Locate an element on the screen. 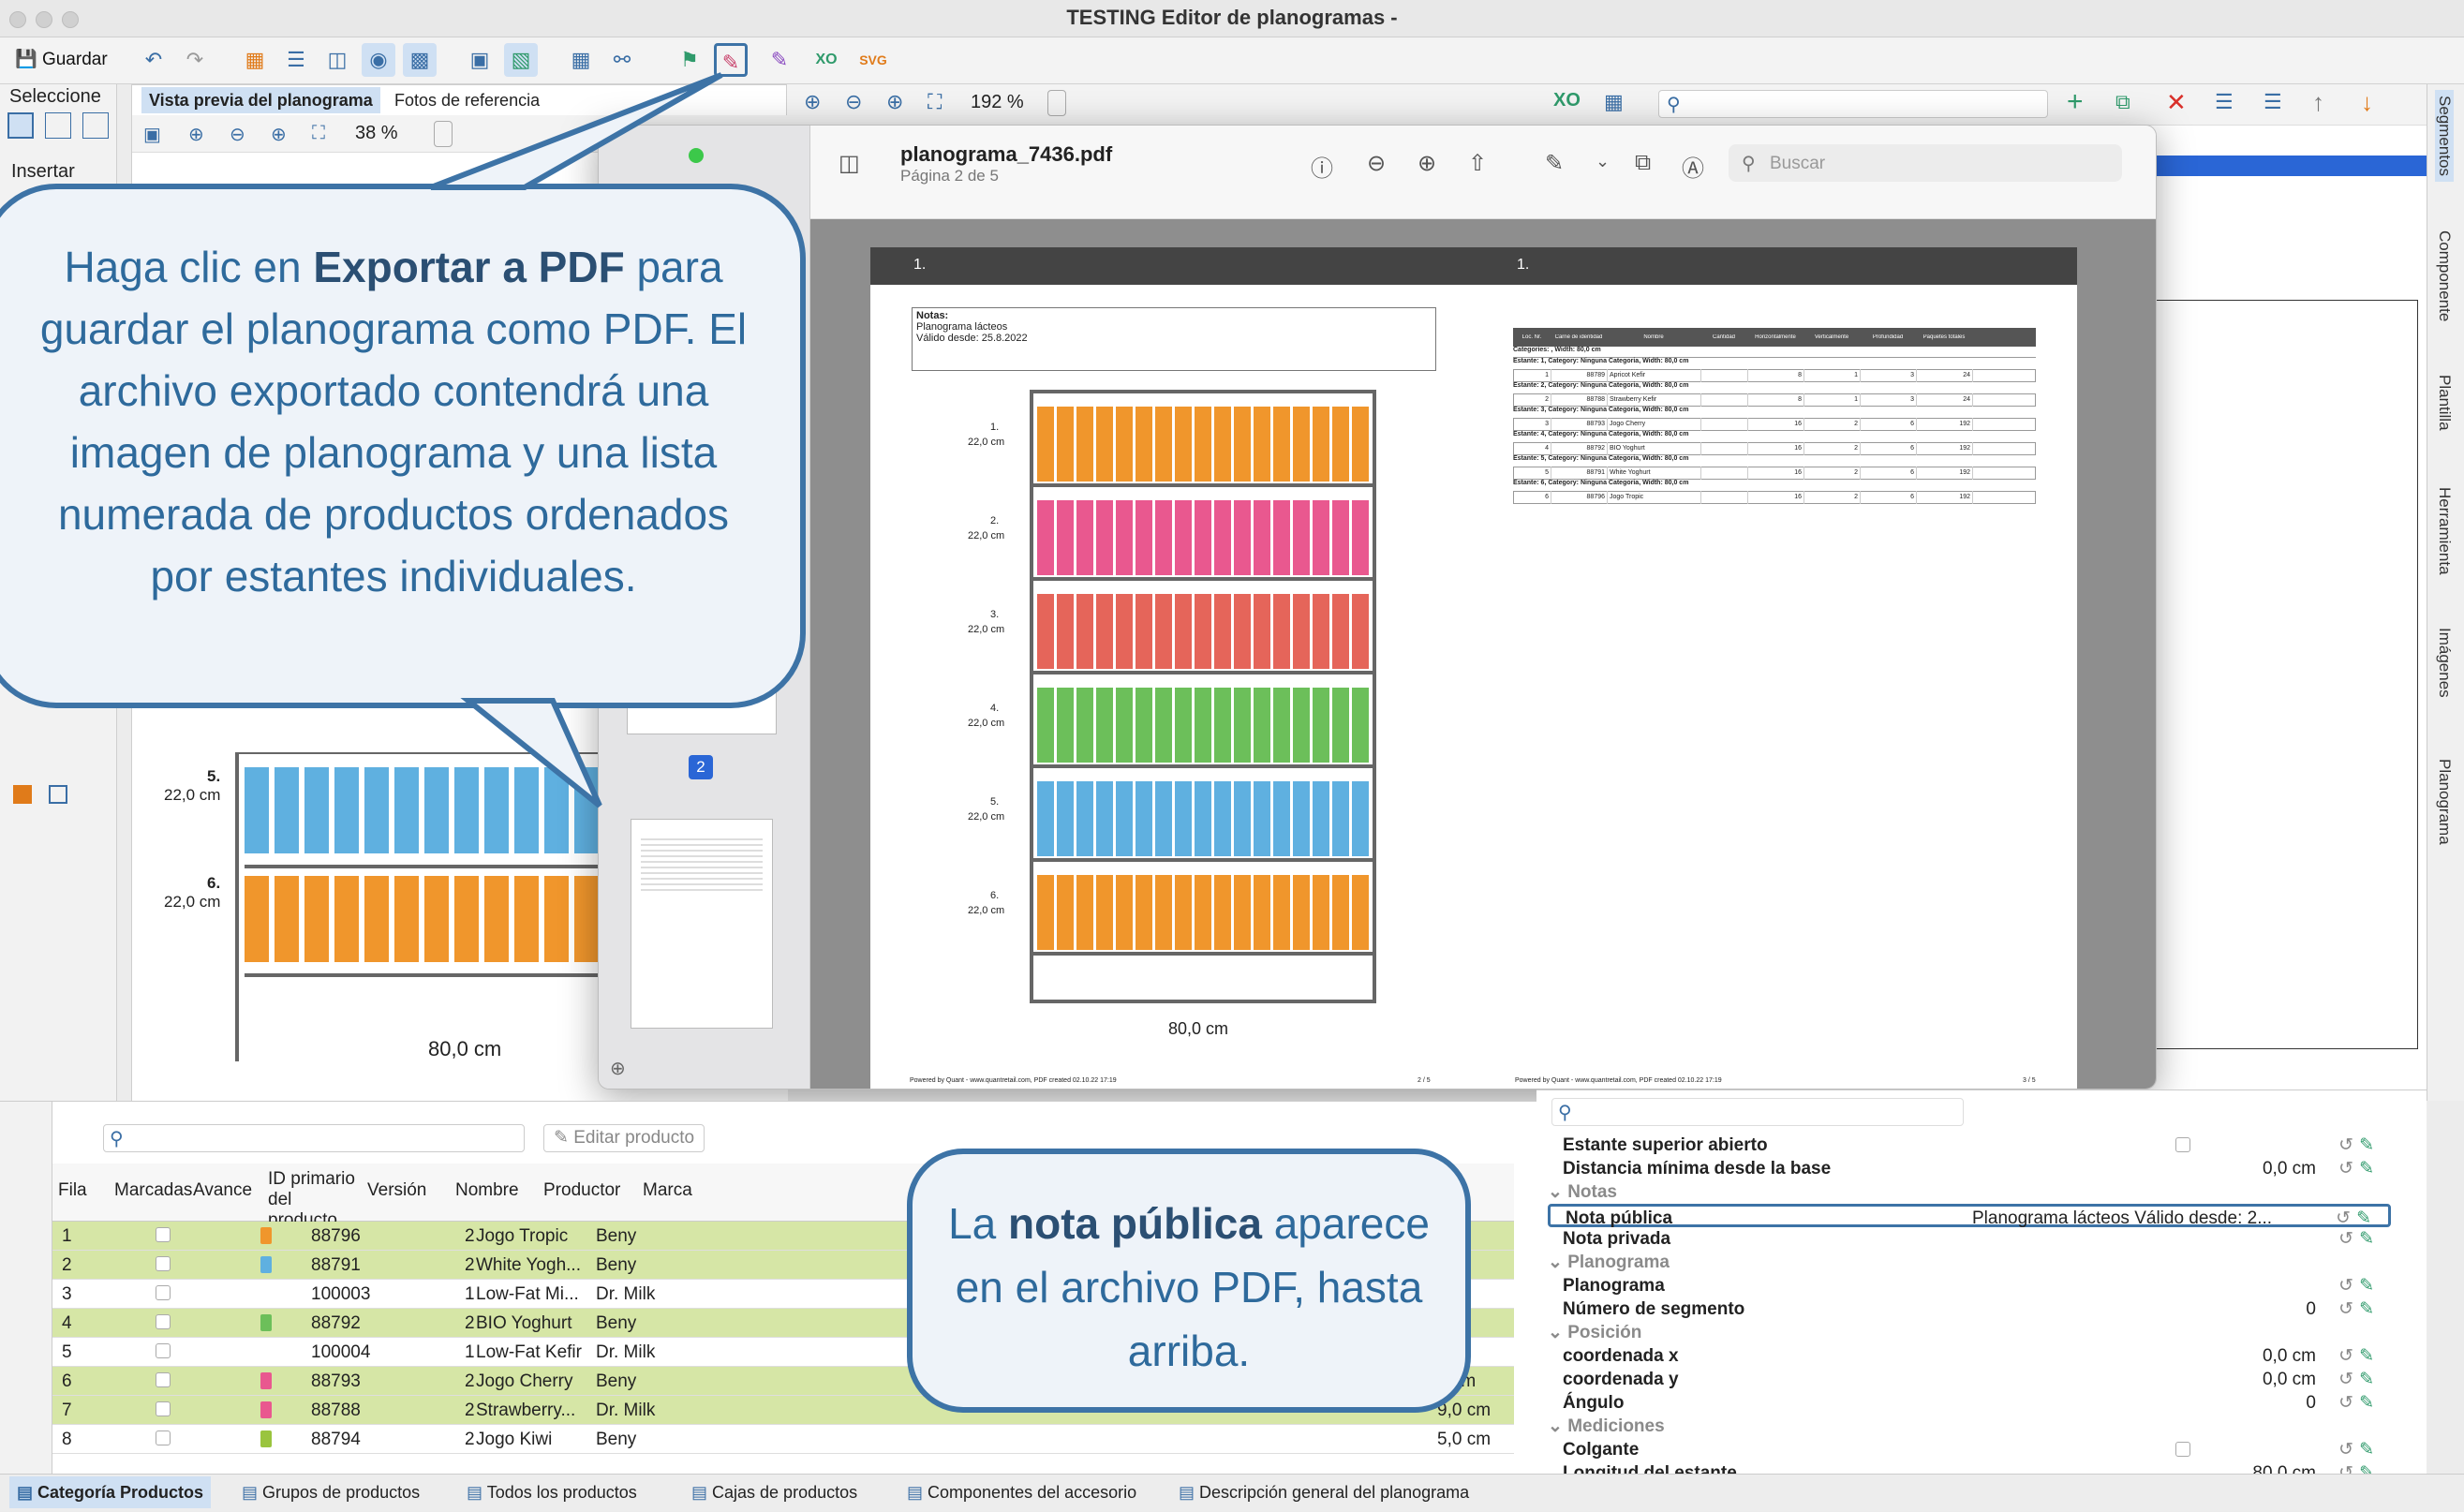 This screenshot has height=1512, width=2464. undo-icon: ↶ is located at coordinates (154, 60).